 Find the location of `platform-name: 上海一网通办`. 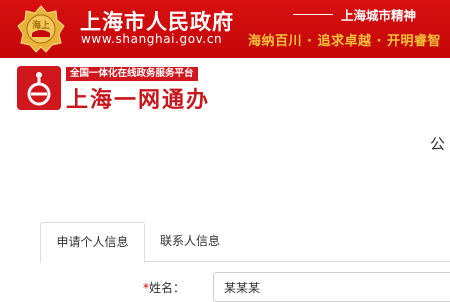

platform-name: 上海一网通办 is located at coordinates (138, 98).